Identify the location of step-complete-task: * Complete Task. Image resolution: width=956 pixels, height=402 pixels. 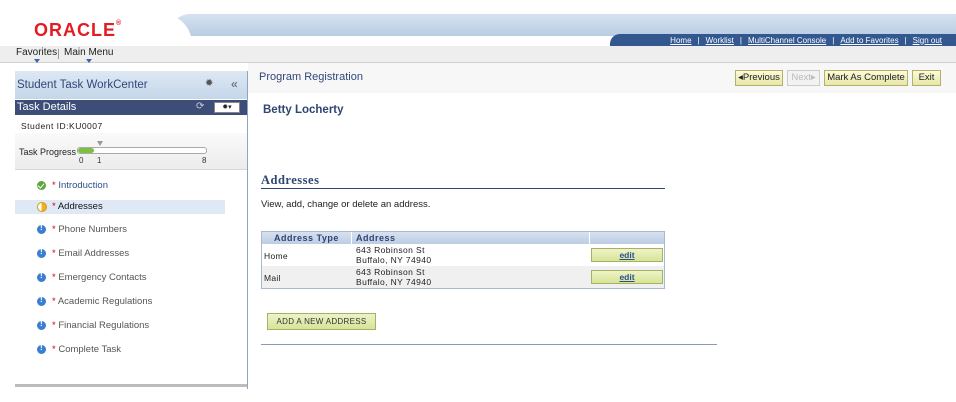
(120, 350).